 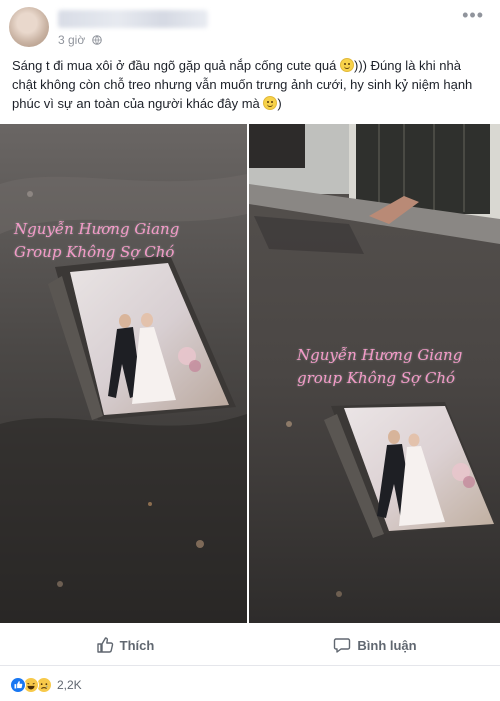 I want to click on like-button: Thích, so click(x=125, y=645).